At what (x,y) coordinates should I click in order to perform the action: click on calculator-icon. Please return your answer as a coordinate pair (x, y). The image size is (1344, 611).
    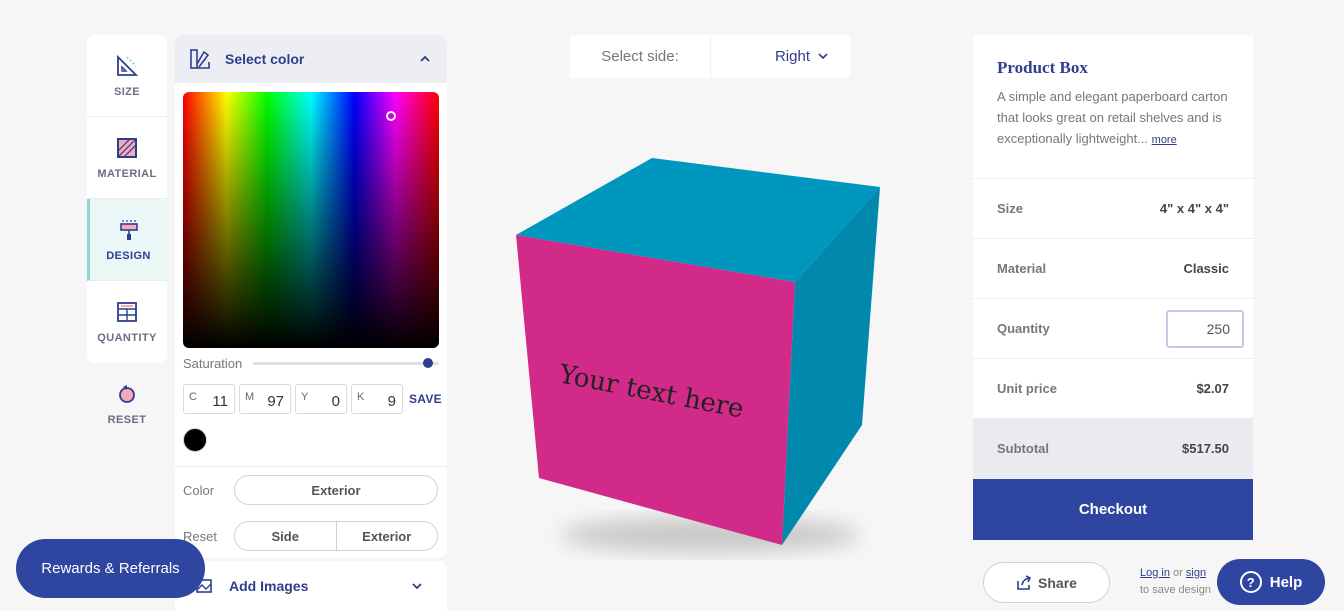
    Looking at the image, I should click on (127, 312).